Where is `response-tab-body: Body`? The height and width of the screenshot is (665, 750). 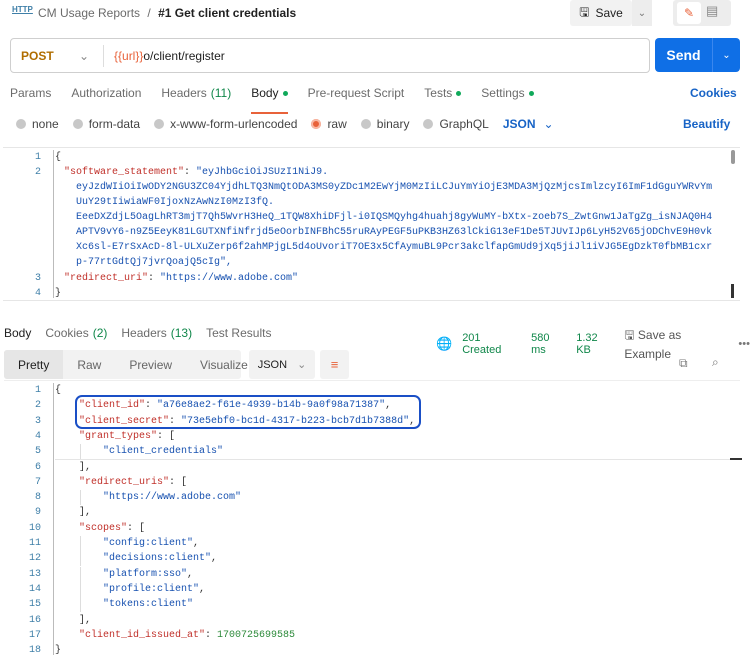 response-tab-body: Body is located at coordinates (18, 340).